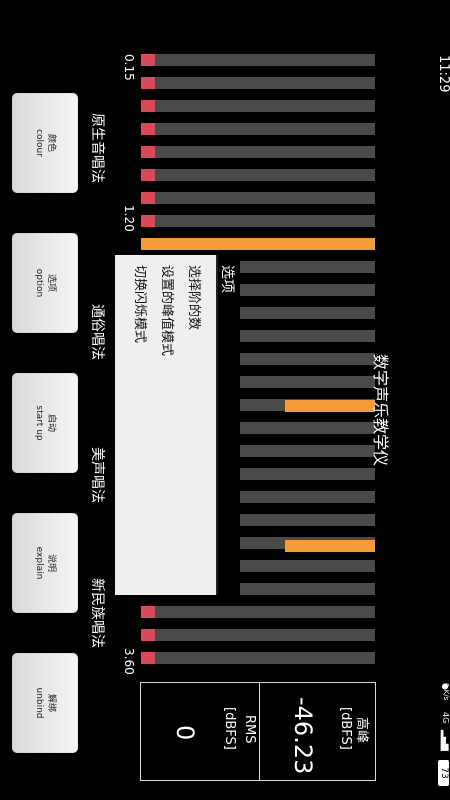  I want to click on options-menu-title: 选项, so click(227, 279).